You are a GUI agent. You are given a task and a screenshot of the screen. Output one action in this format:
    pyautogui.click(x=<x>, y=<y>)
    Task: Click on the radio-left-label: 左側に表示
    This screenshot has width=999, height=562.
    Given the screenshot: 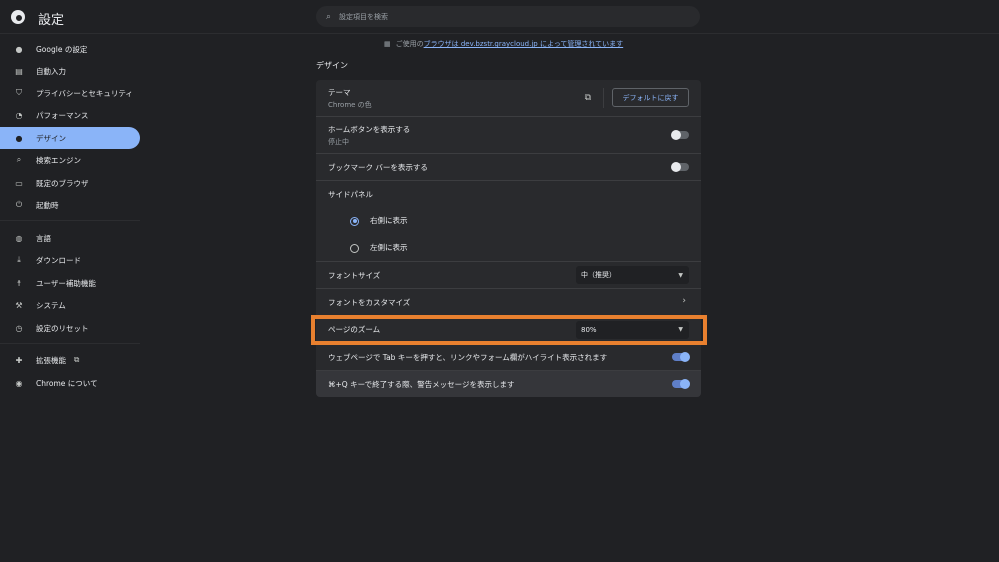 What is the action you would take?
    pyautogui.click(x=389, y=247)
    